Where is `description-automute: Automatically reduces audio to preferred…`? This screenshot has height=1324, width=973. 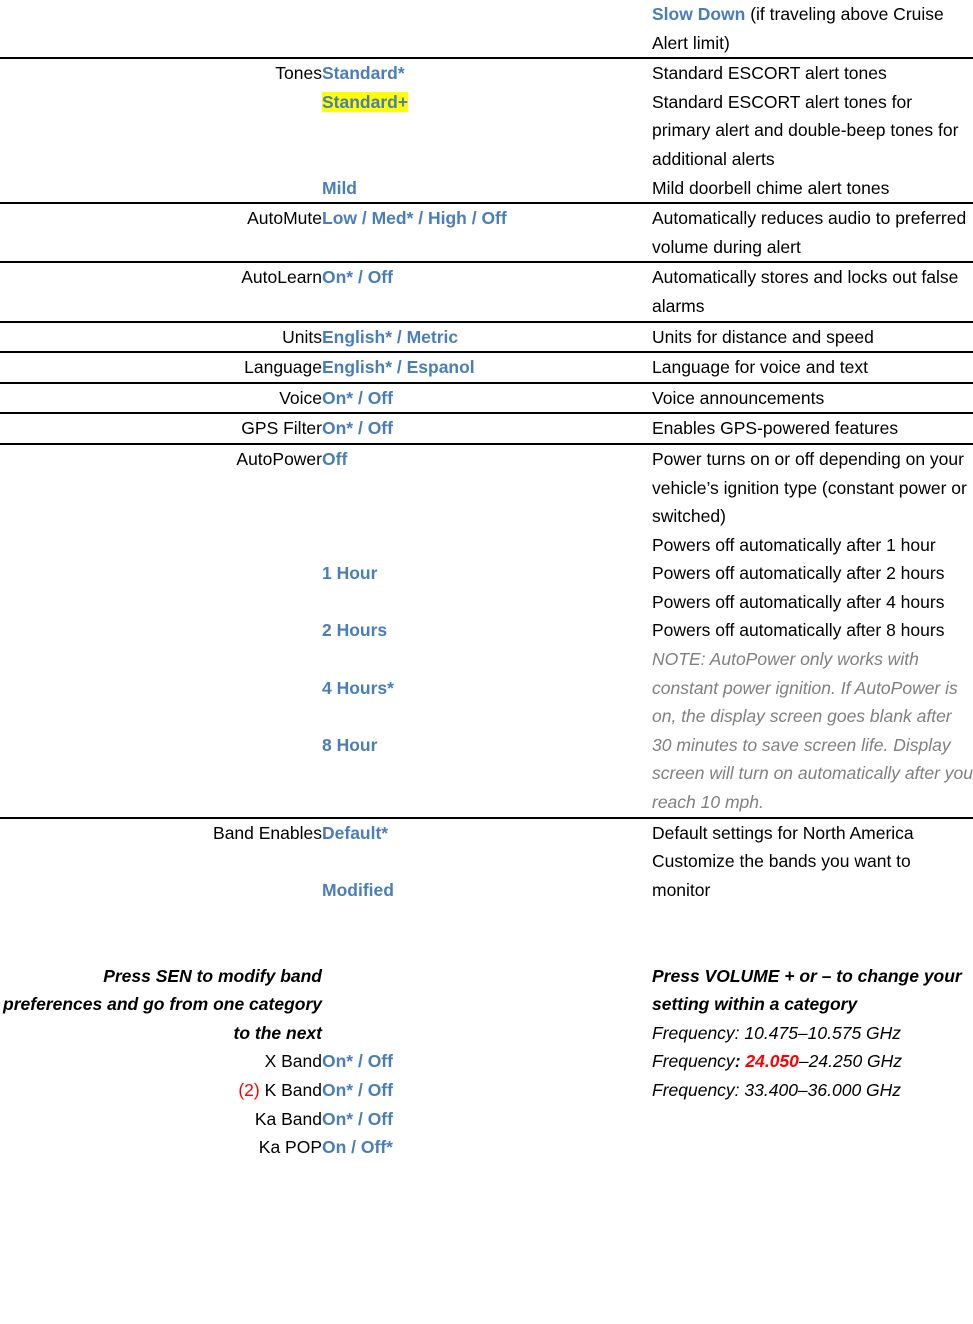 description-automute: Automatically reduces audio to preferred… is located at coordinates (812, 233).